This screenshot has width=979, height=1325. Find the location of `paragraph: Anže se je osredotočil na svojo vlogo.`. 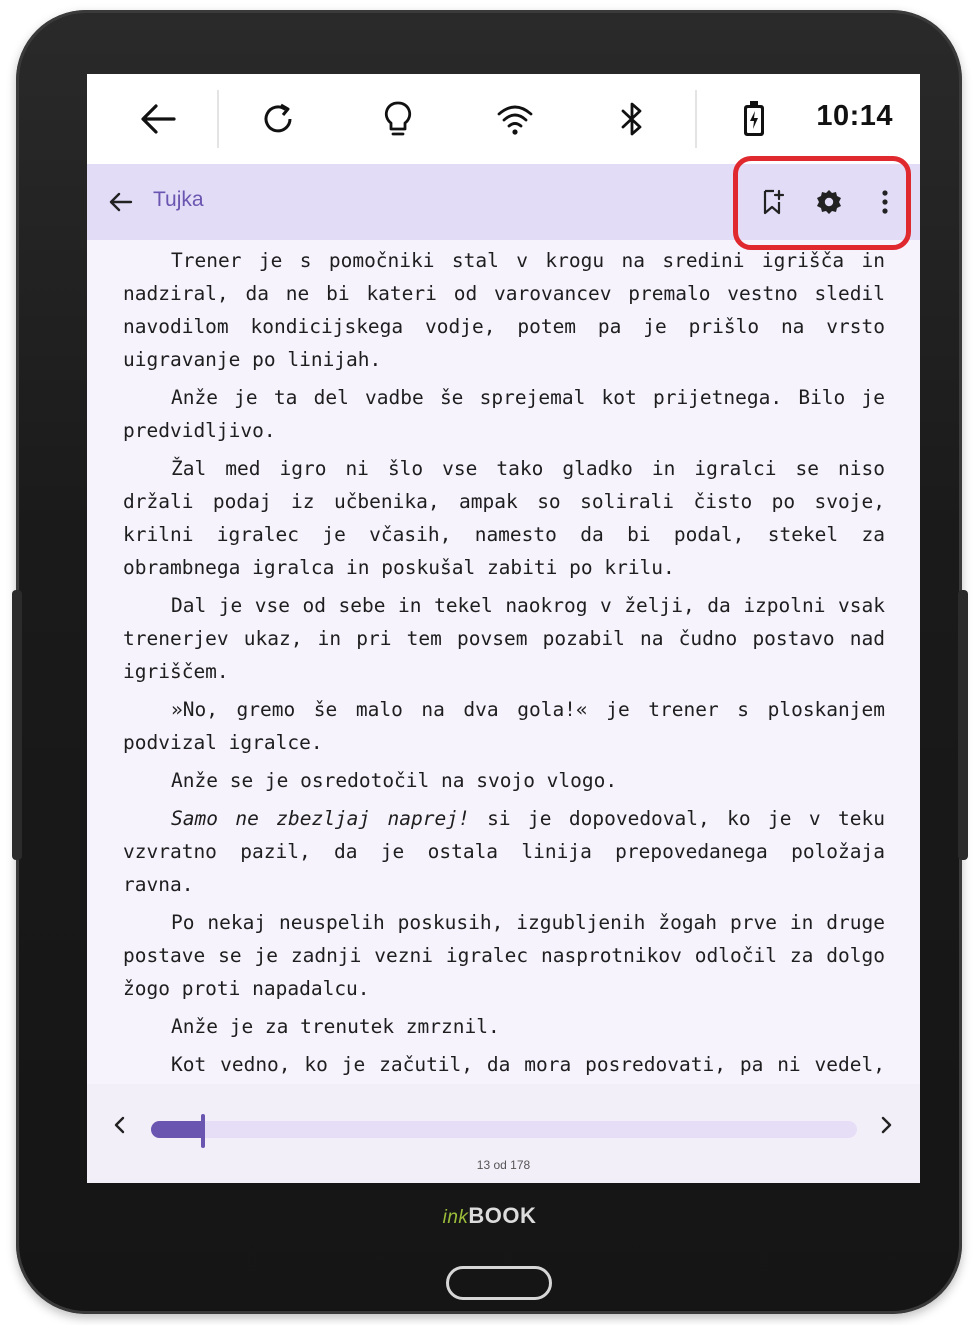

paragraph: Anže se je osredotočil na svojo vlogo. is located at coordinates (394, 780).